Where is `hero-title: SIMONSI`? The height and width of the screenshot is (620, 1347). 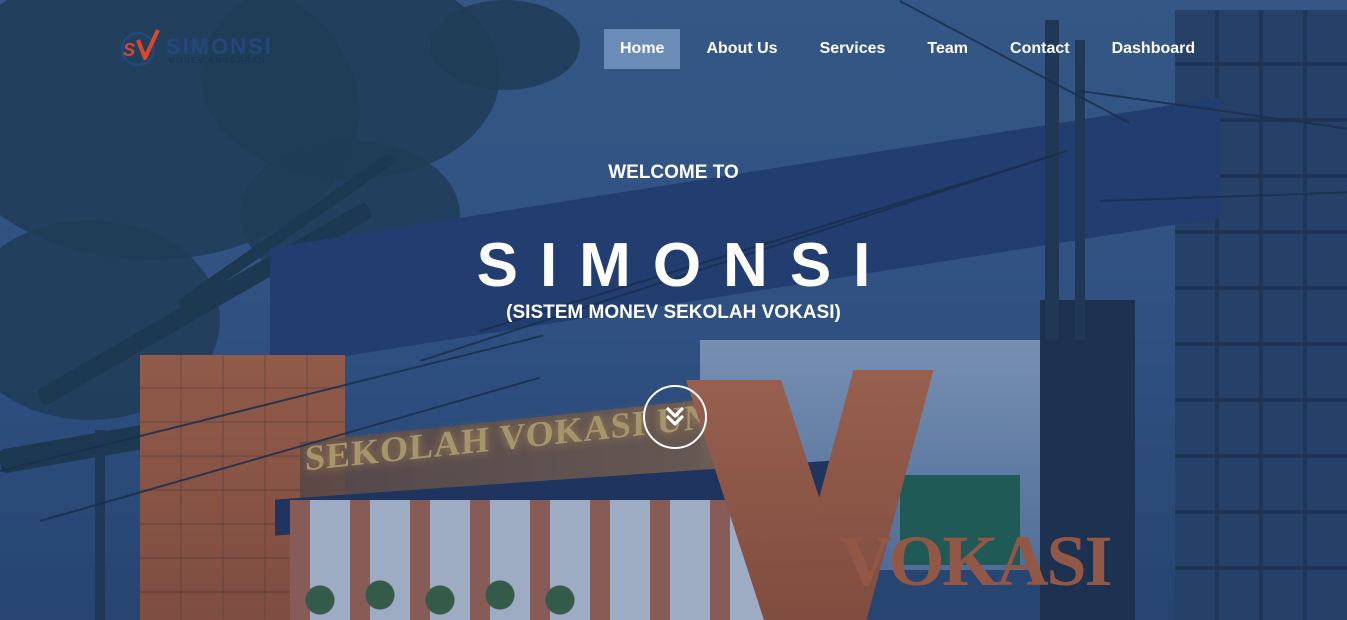 hero-title: SIMONSI is located at coordinates (684, 265).